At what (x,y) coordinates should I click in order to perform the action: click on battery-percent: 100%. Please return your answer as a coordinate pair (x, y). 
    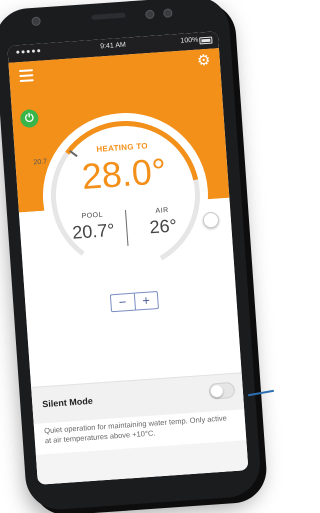
    Looking at the image, I should click on (189, 40).